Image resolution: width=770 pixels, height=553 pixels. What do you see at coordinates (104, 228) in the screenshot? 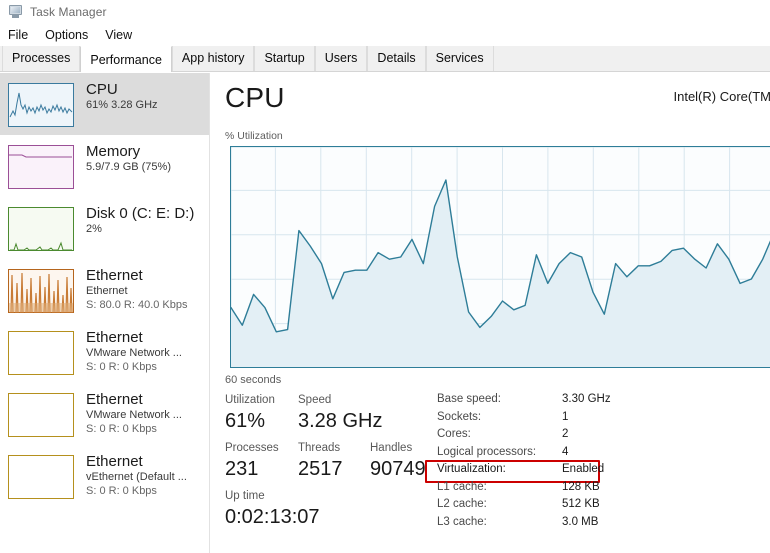
I see `sidebar-item-disk-0: Disk 0 (C: E: D:) 2%` at bounding box center [104, 228].